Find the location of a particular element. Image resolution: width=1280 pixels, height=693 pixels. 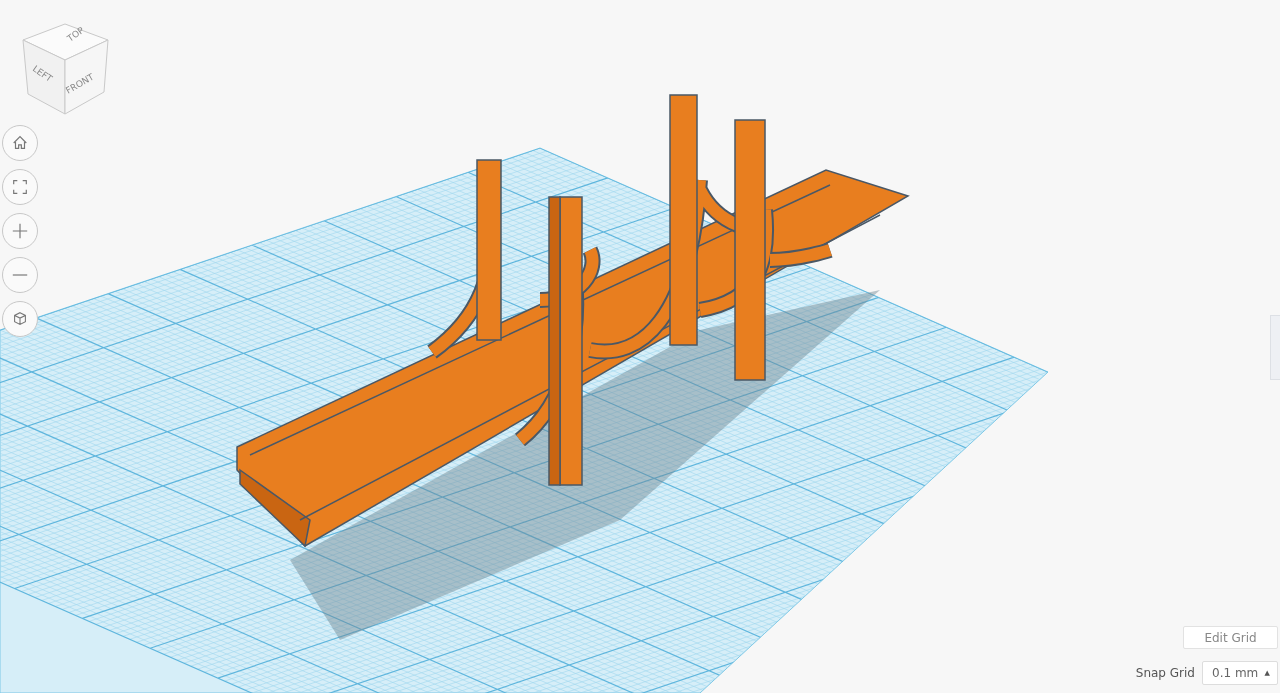

fit-view-icon is located at coordinates (20, 187).